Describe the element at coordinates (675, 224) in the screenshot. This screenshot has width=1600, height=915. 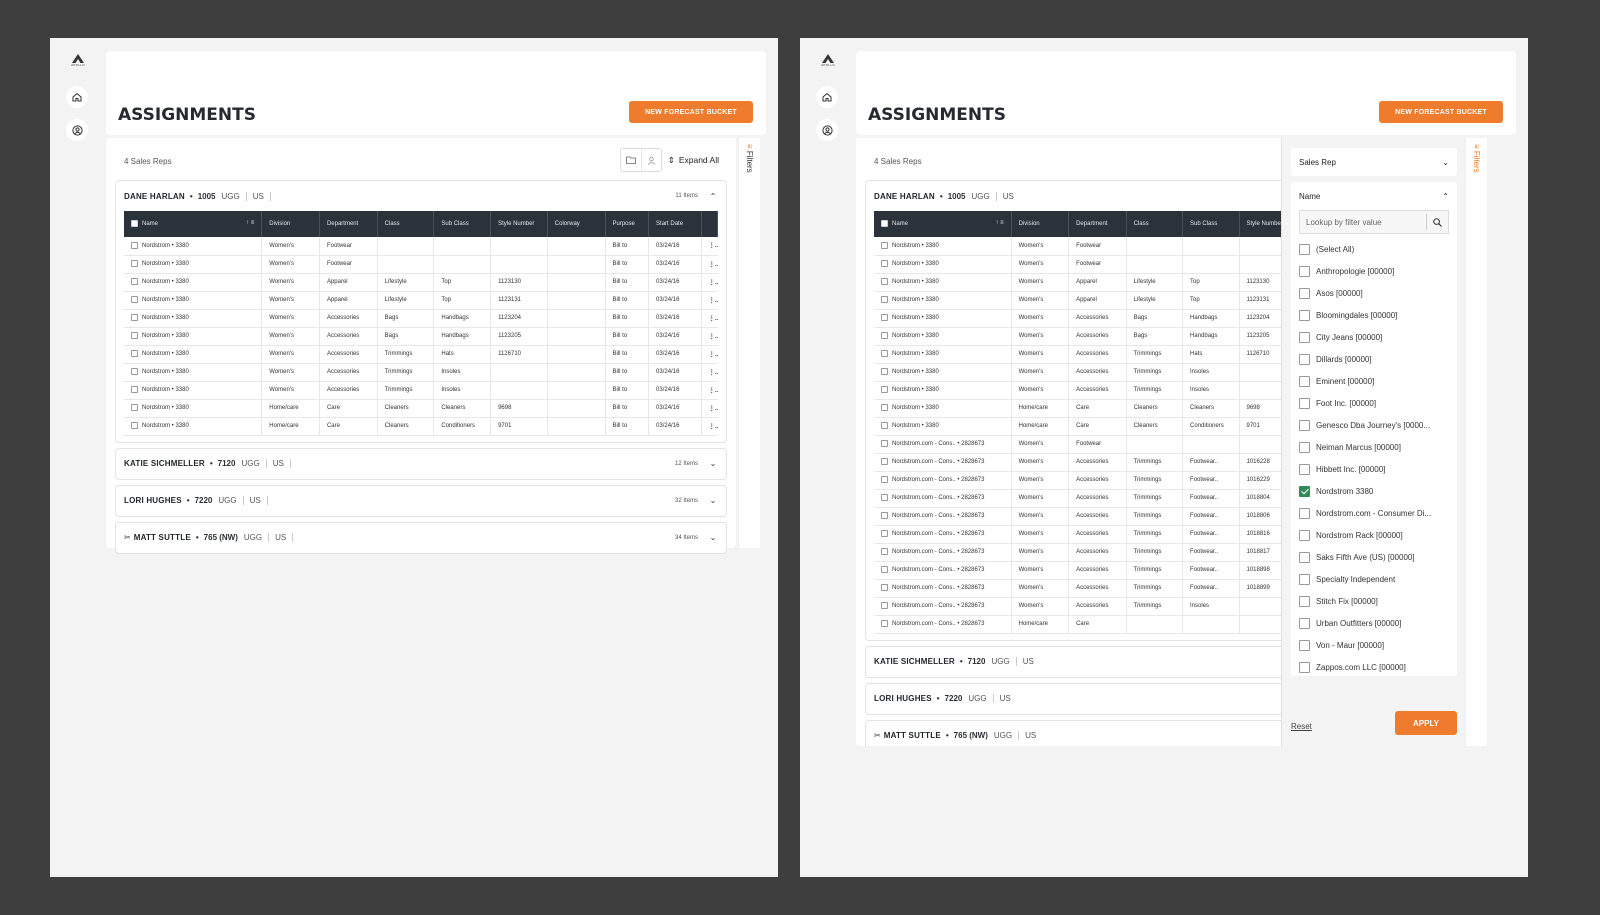
I see `column-header: Start Date` at that location.